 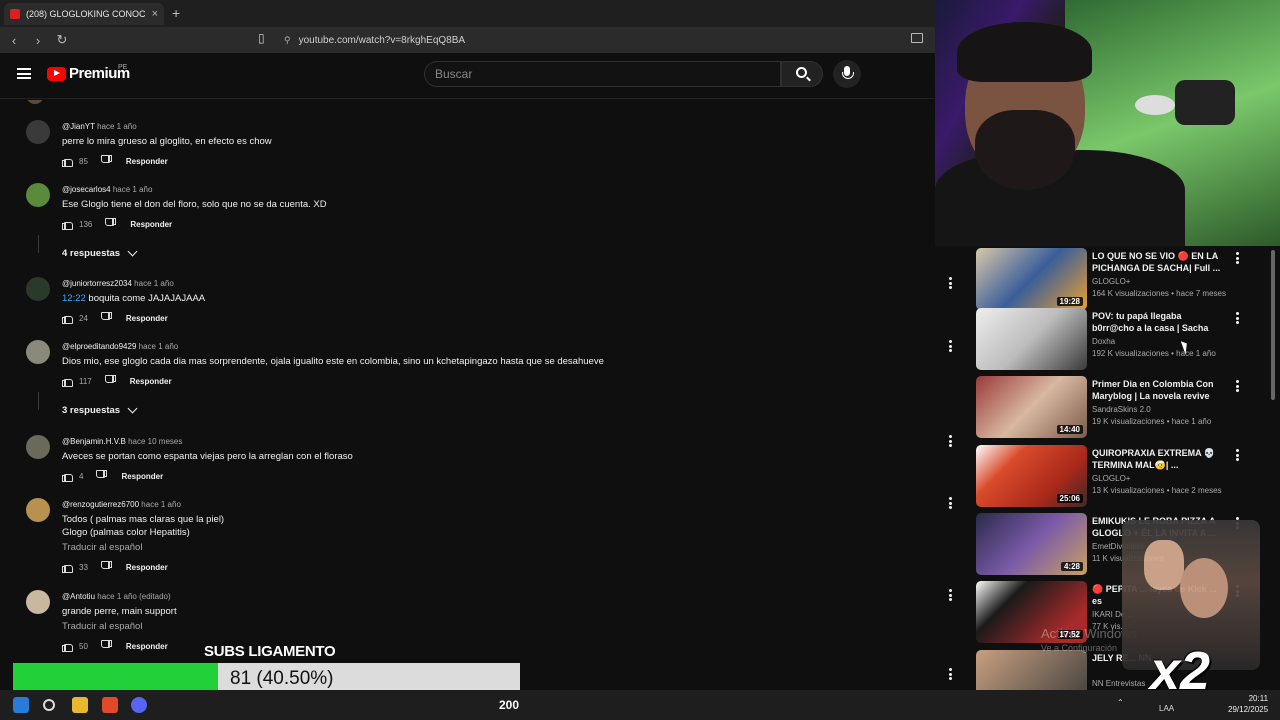 I want to click on cast-icon, so click(x=917, y=38).